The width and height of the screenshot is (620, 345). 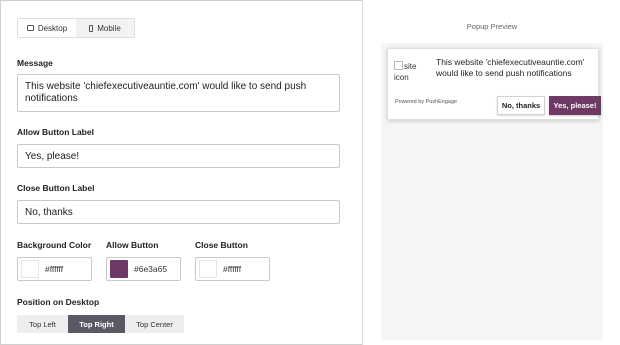 I want to click on allow-button-color-label: Allow Button, so click(x=132, y=245).